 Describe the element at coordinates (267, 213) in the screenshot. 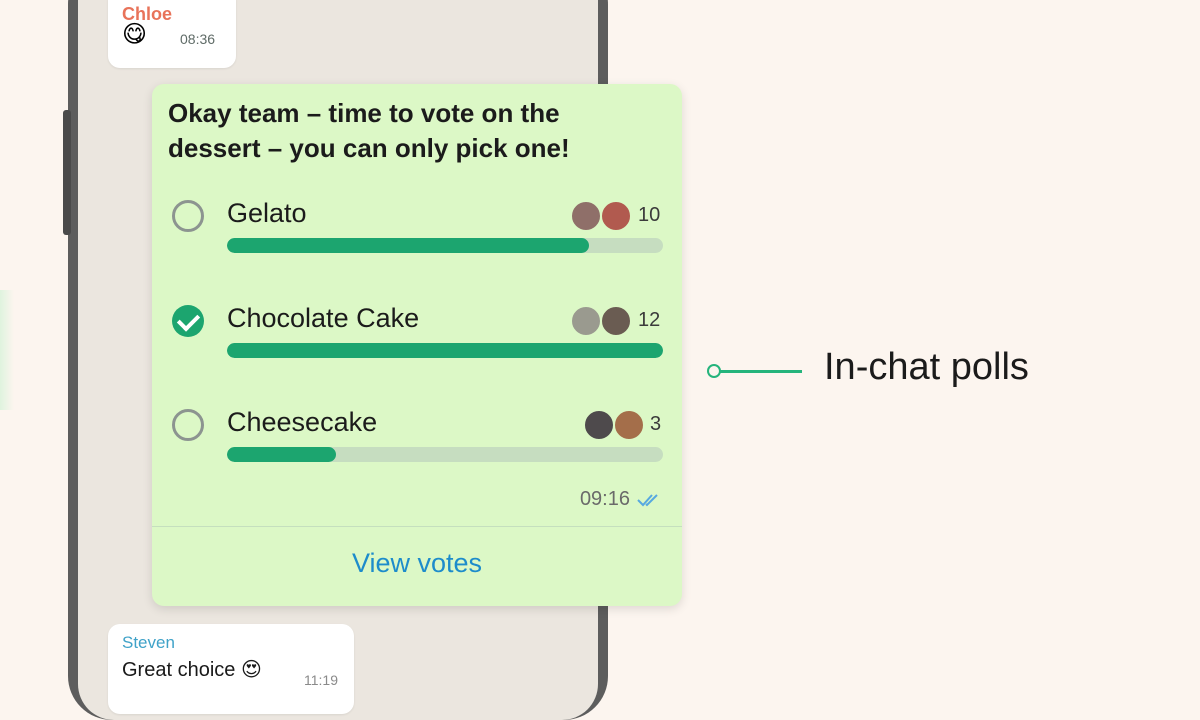

I see `poll-option-label: Gelato` at that location.